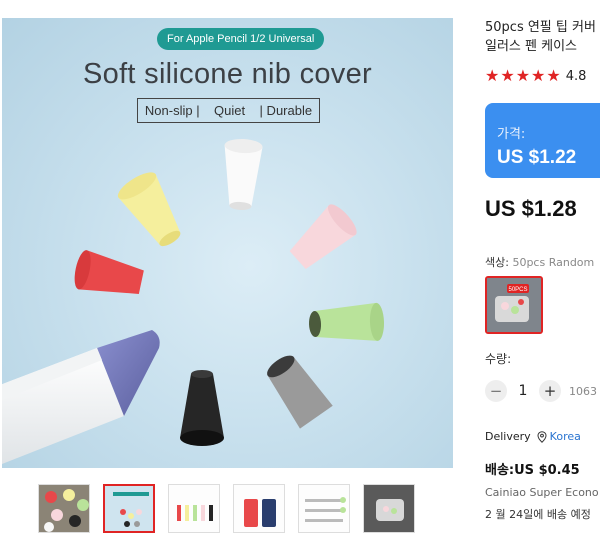 The image size is (600, 533). Describe the element at coordinates (149, 209) in the screenshot. I see `nib-yellow` at that location.